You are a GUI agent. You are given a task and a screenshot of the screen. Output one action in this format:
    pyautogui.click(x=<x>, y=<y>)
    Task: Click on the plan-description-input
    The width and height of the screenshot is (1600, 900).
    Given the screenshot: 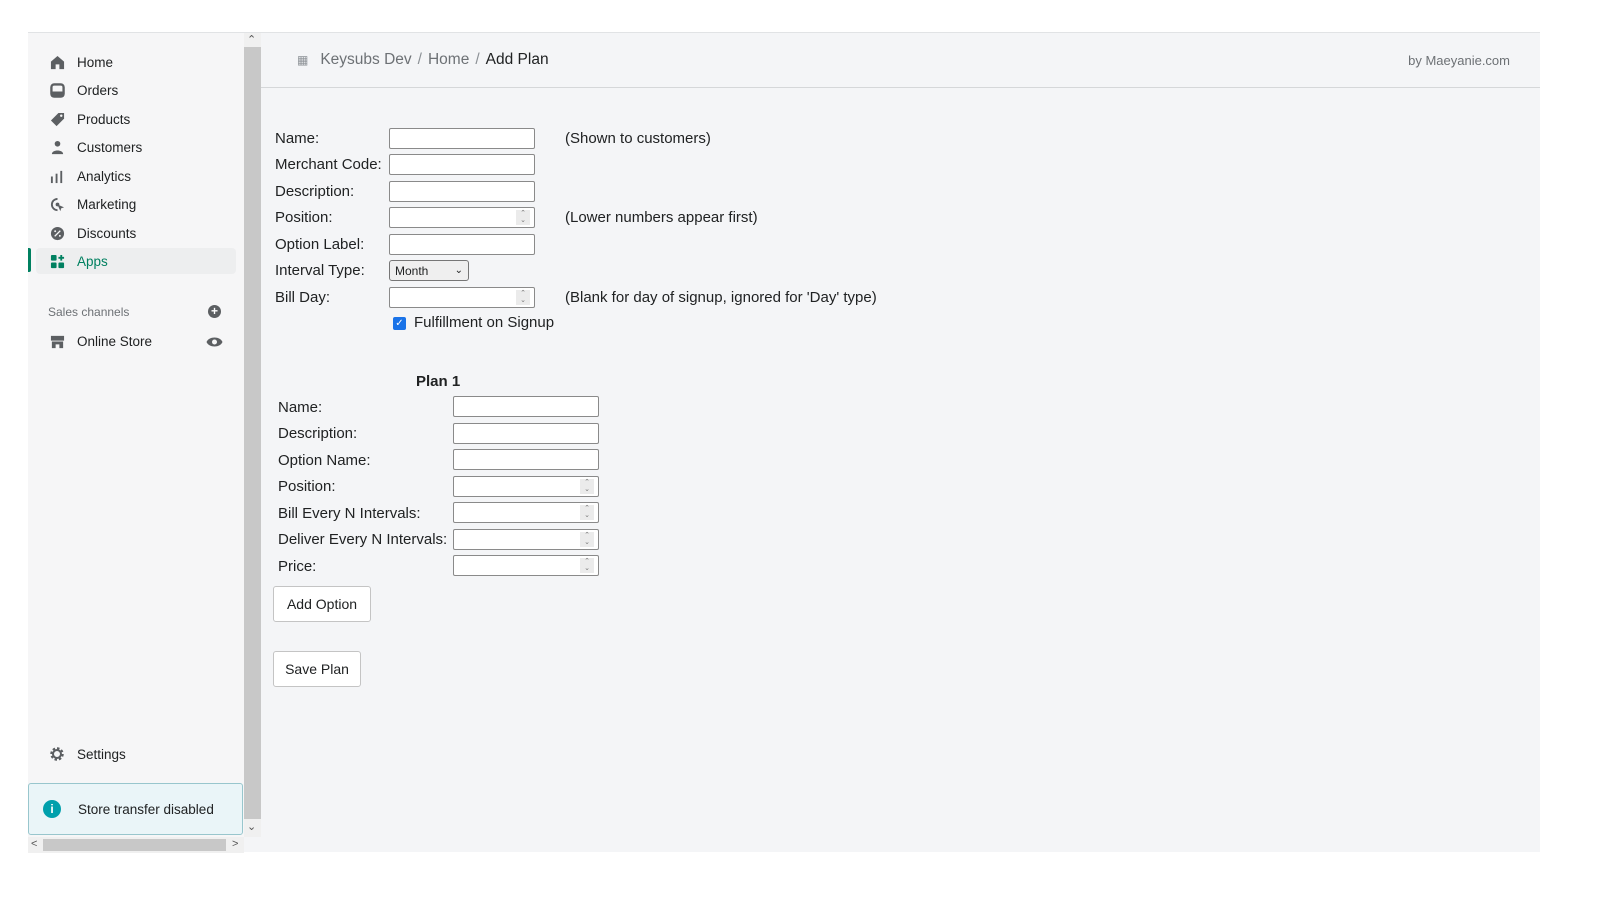 What is the action you would take?
    pyautogui.click(x=526, y=433)
    